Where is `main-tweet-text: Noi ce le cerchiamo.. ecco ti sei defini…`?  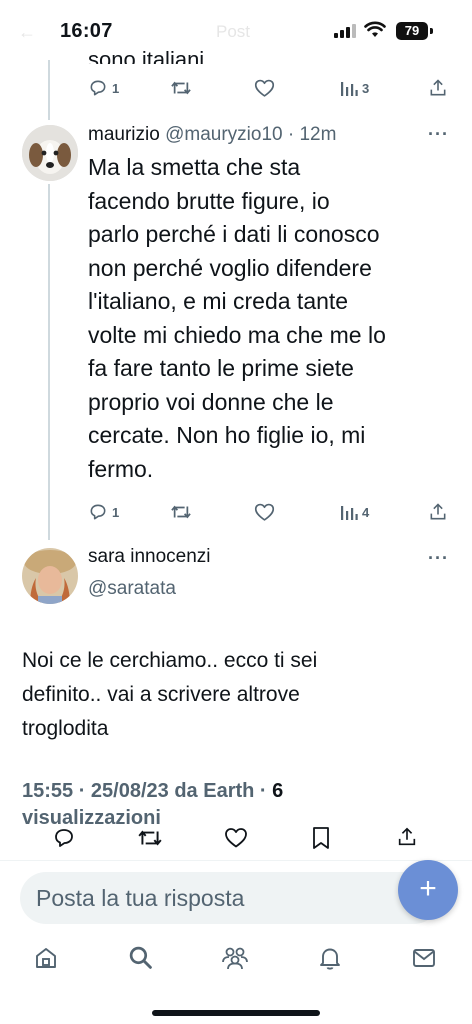
main-tweet-text: Noi ce le cerchiamo.. ecco ti sei defini… is located at coordinates (232, 695).